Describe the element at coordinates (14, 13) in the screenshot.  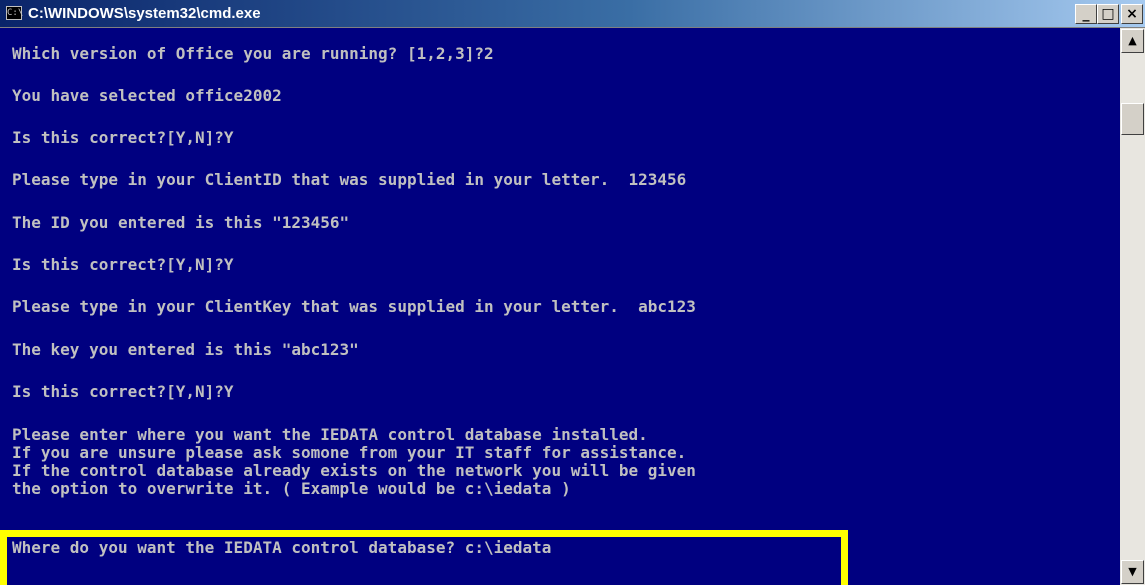
I see `cmd-app-icon: C:\` at that location.